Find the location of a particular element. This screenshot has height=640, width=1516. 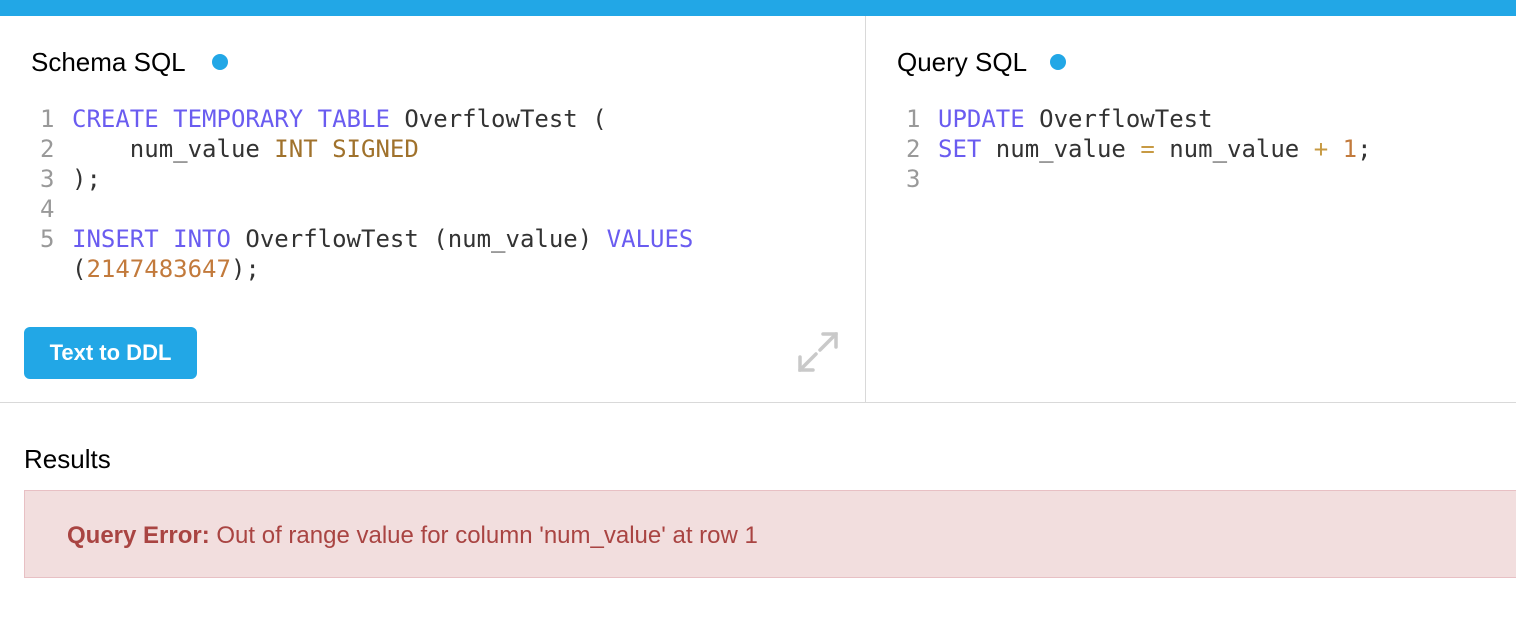

expand-icon is located at coordinates (818, 352).